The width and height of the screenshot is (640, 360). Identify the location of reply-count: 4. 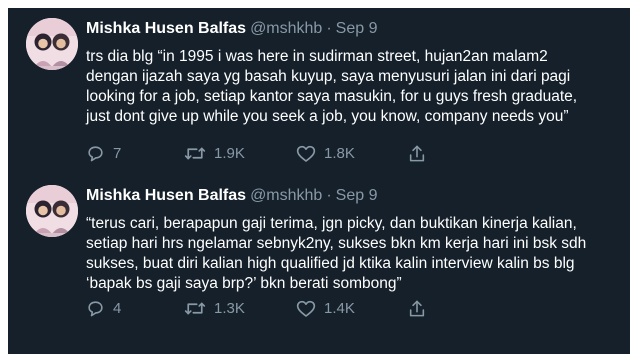
(117, 308).